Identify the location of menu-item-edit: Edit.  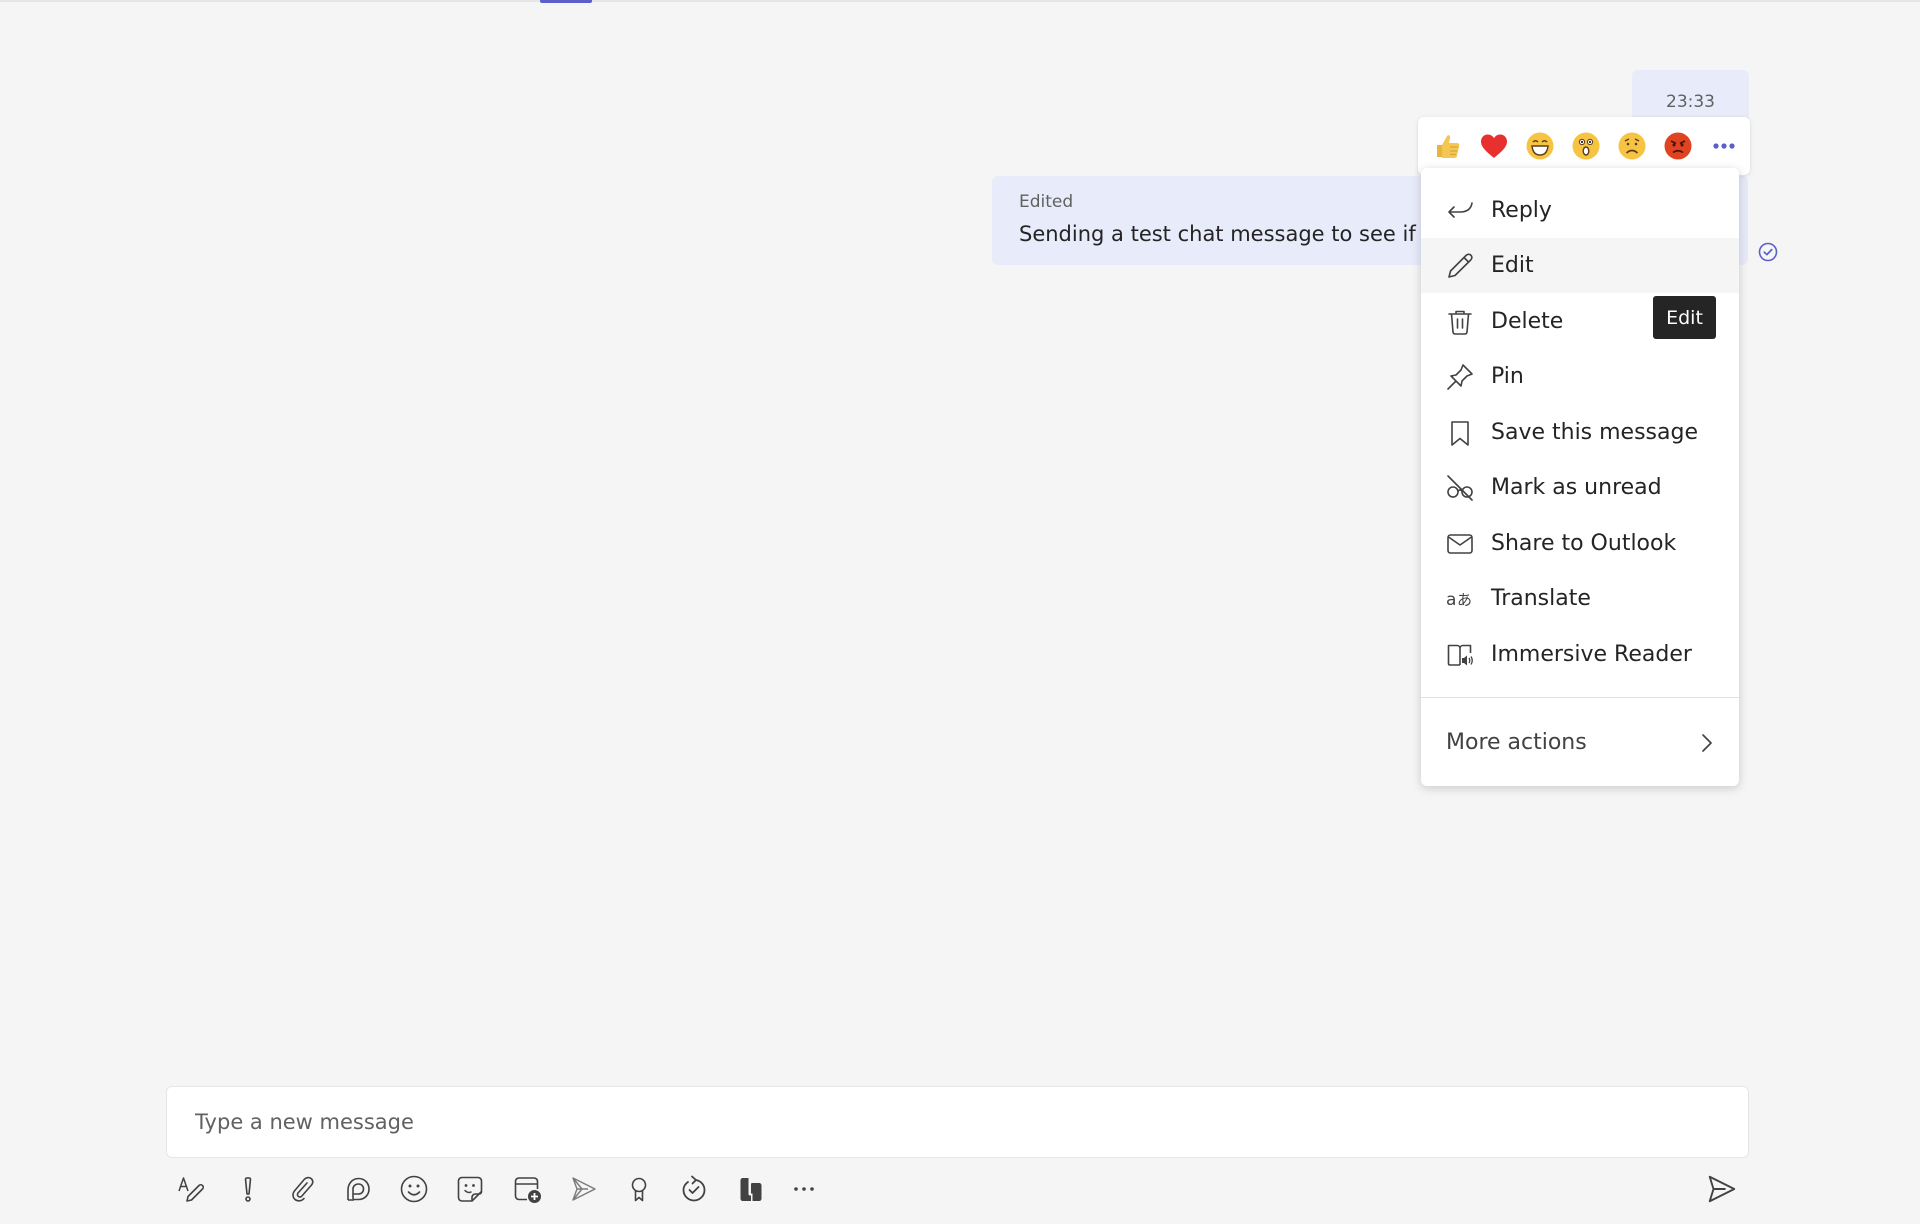
(1580, 265).